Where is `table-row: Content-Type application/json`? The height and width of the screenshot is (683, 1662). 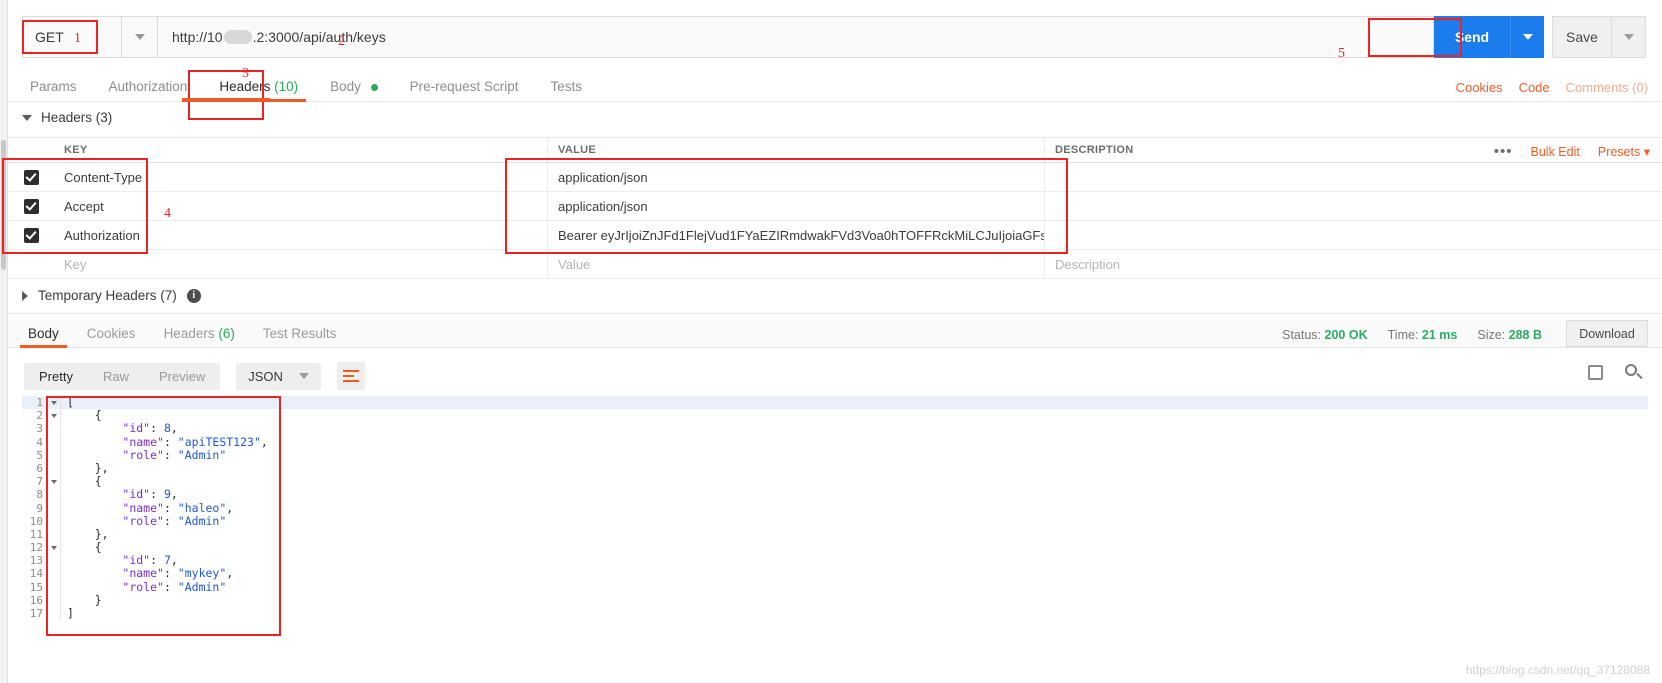 table-row: Content-Type application/json is located at coordinates (835, 177).